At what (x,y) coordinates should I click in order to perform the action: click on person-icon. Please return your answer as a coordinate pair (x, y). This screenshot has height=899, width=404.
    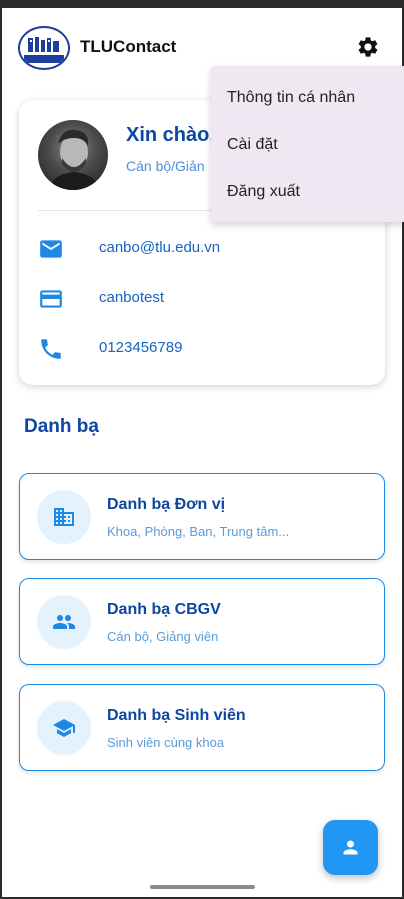
    Looking at the image, I should click on (350, 847).